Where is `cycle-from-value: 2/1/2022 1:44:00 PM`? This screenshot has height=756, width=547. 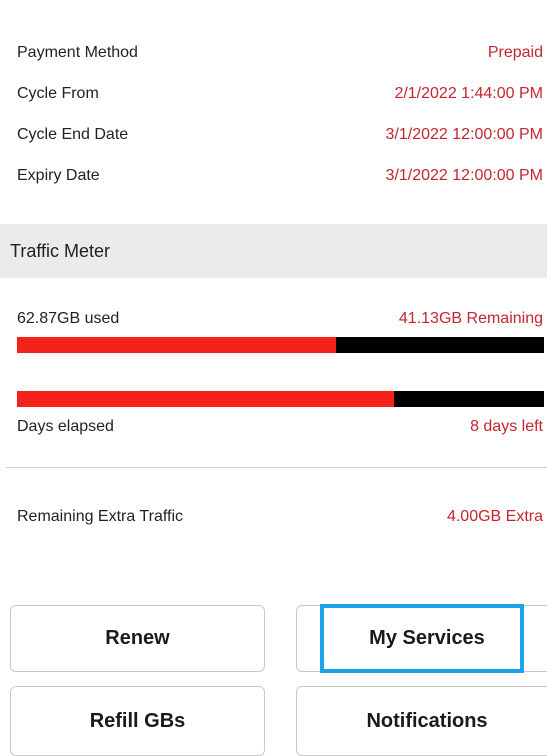
cycle-from-value: 2/1/2022 1:44:00 PM is located at coordinates (468, 93).